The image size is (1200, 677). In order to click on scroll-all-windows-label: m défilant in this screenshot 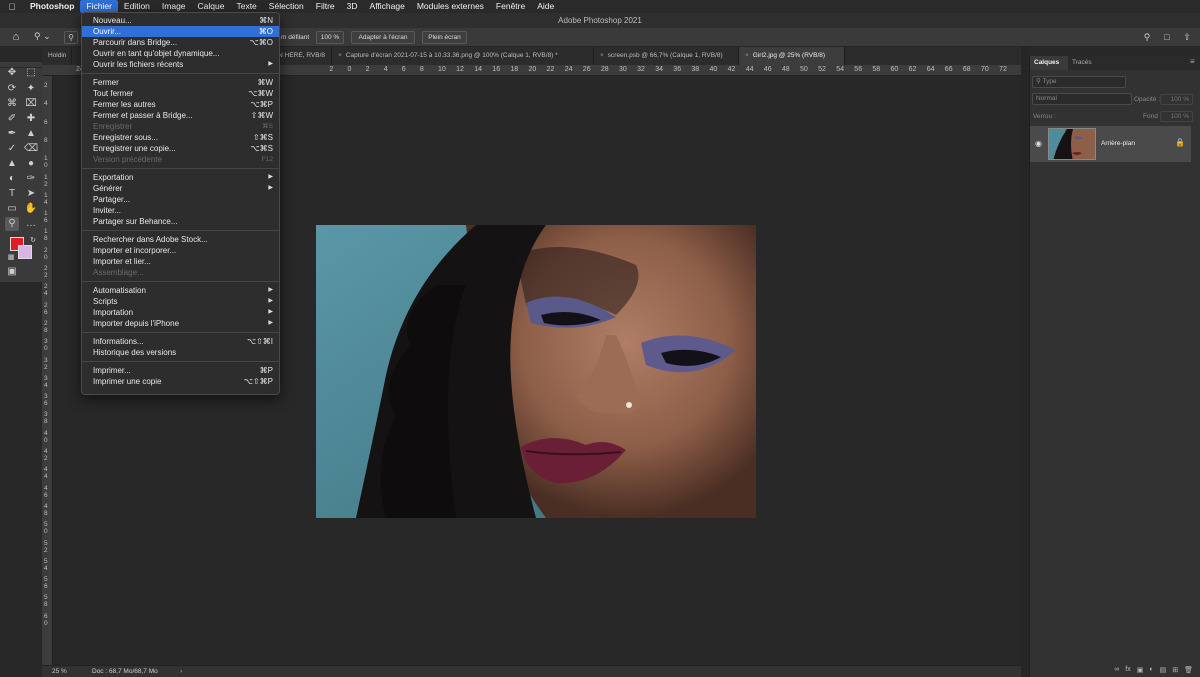, I will do `click(295, 37)`.